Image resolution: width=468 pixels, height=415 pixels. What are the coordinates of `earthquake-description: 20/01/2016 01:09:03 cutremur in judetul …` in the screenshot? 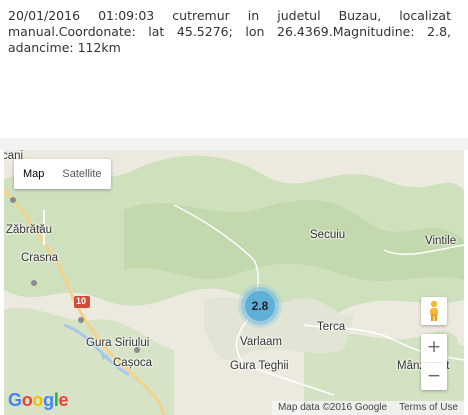 It's located at (229, 31).